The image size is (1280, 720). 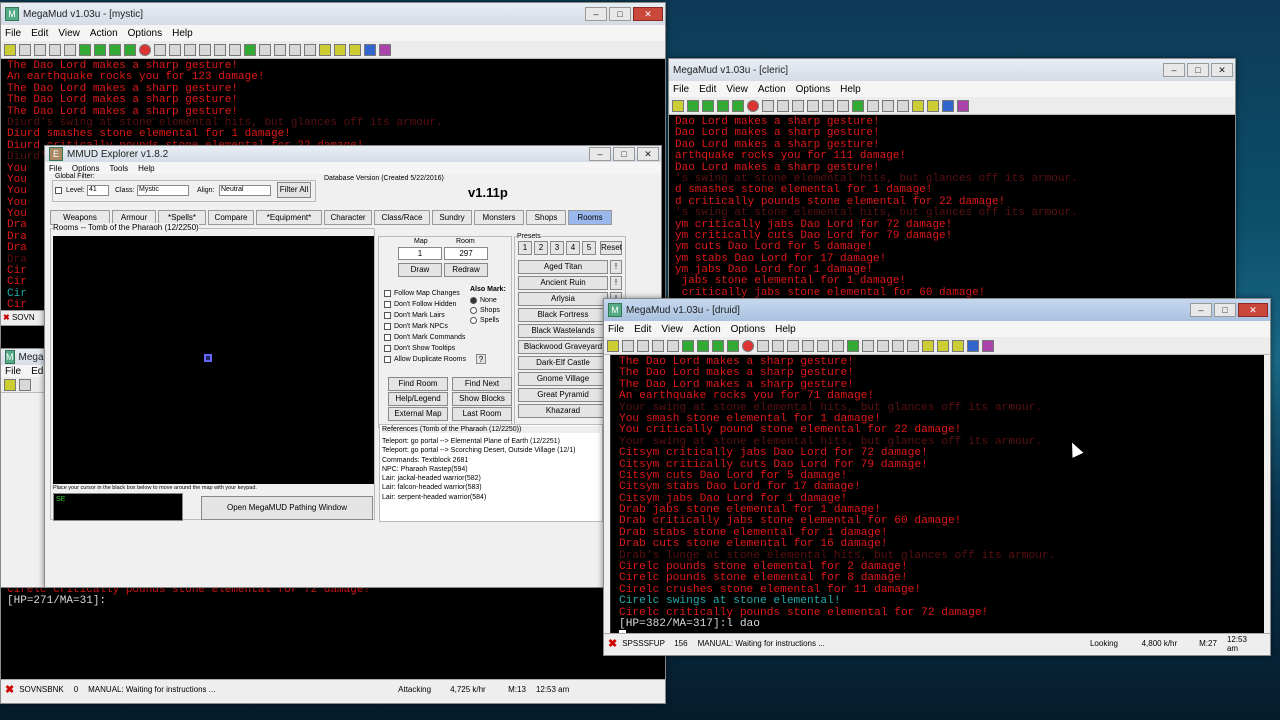 What do you see at coordinates (563, 411) in the screenshot?
I see `preset-button: Khazarad` at bounding box center [563, 411].